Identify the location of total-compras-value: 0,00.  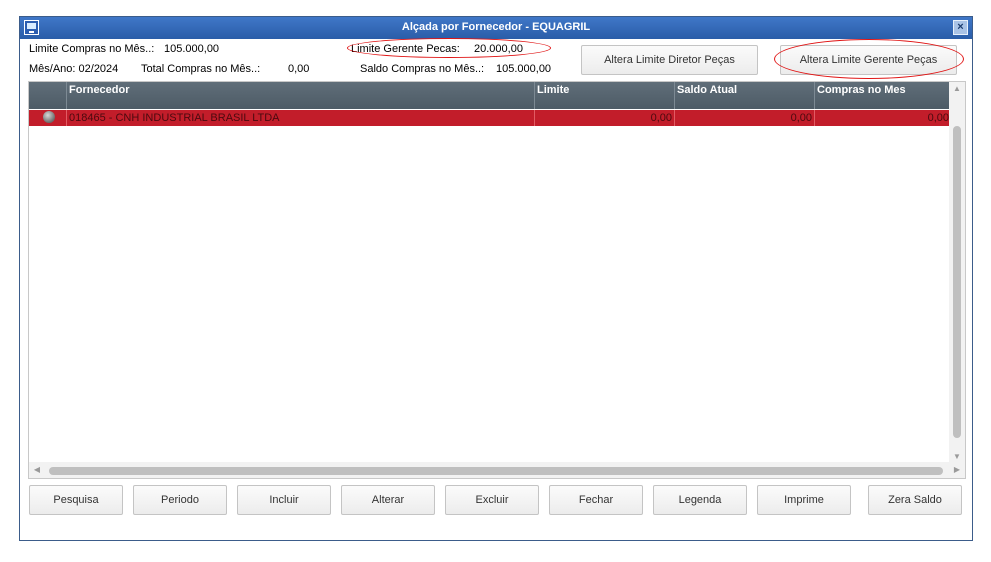
(299, 69).